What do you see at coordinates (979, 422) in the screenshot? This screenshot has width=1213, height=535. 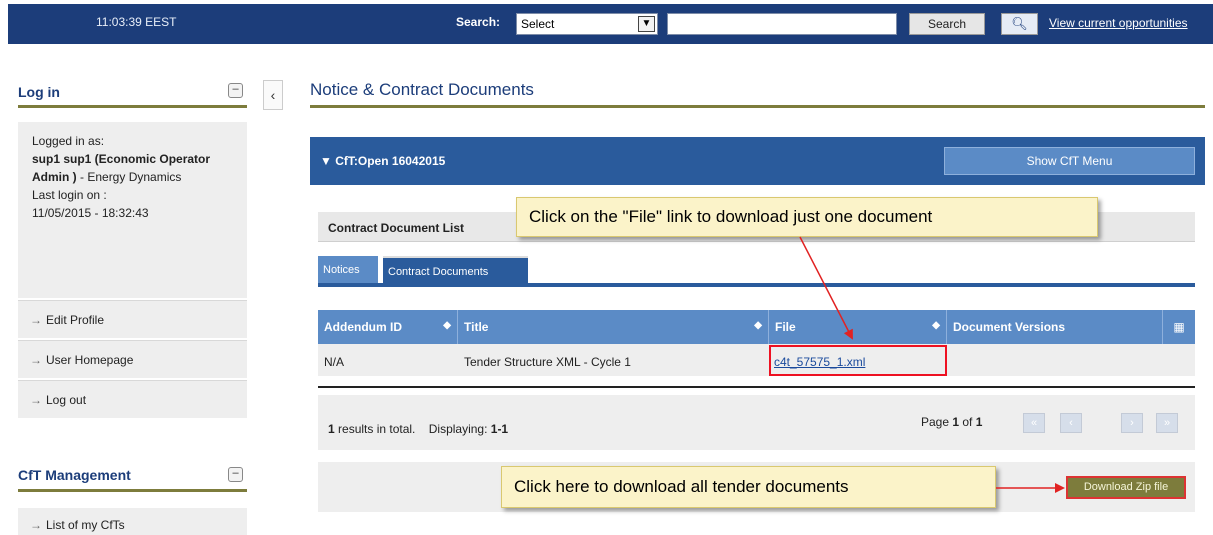 I see `page-total: 1` at bounding box center [979, 422].